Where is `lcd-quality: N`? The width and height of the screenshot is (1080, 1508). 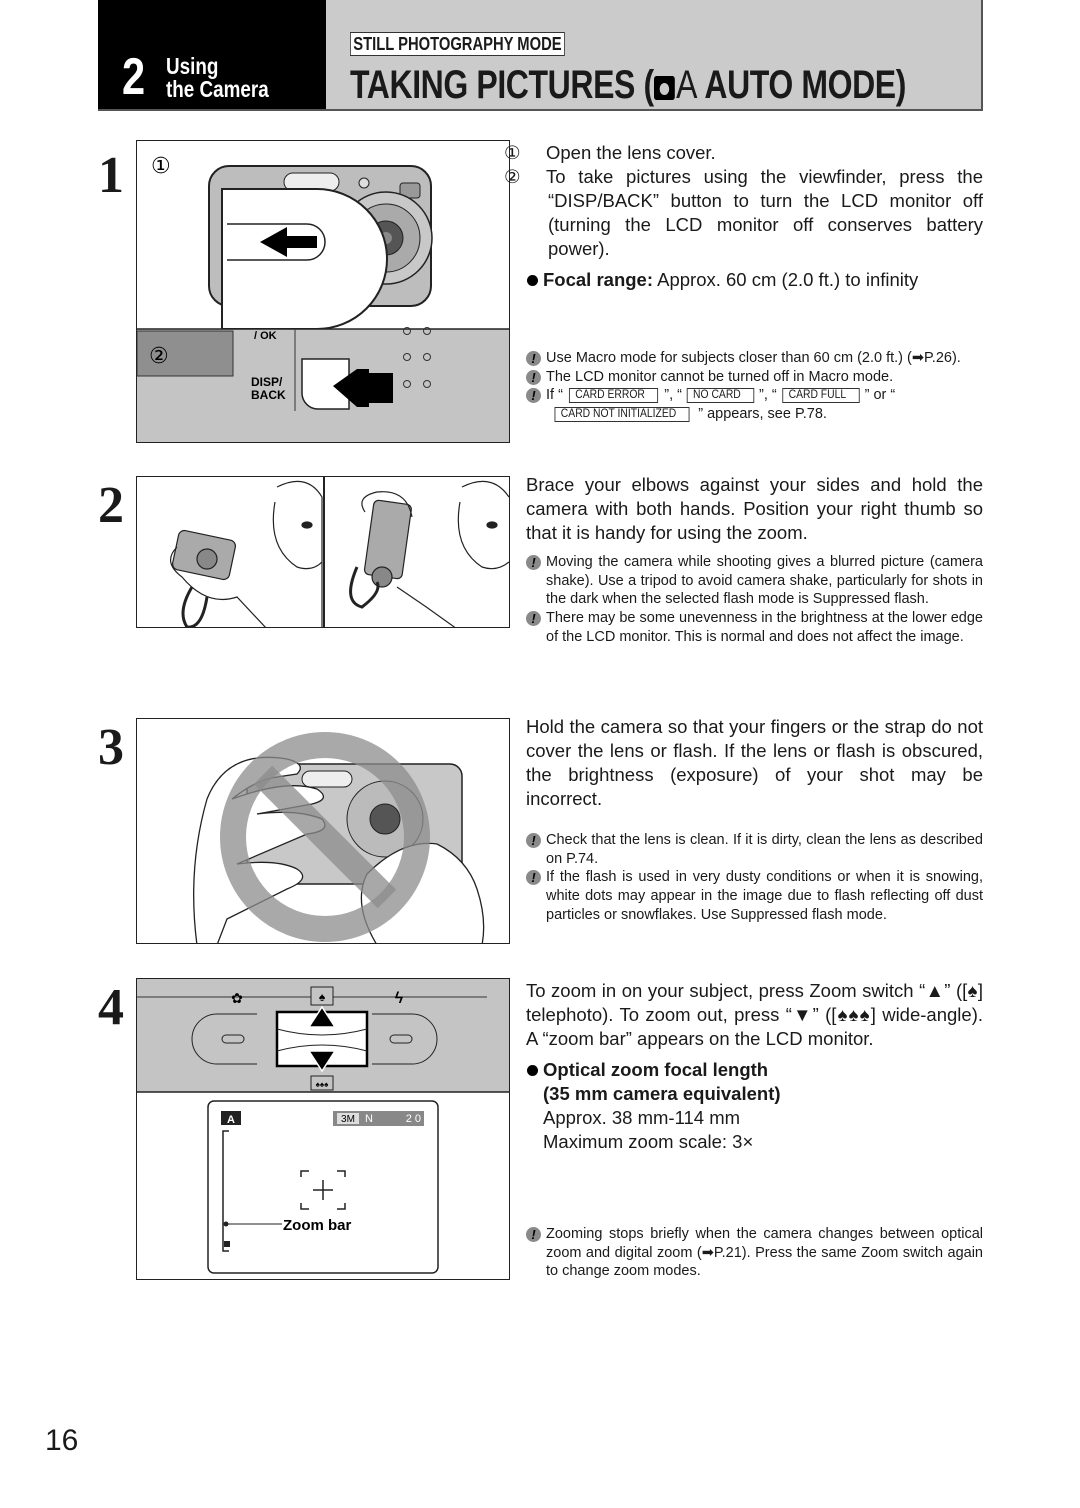 lcd-quality: N is located at coordinates (369, 1119).